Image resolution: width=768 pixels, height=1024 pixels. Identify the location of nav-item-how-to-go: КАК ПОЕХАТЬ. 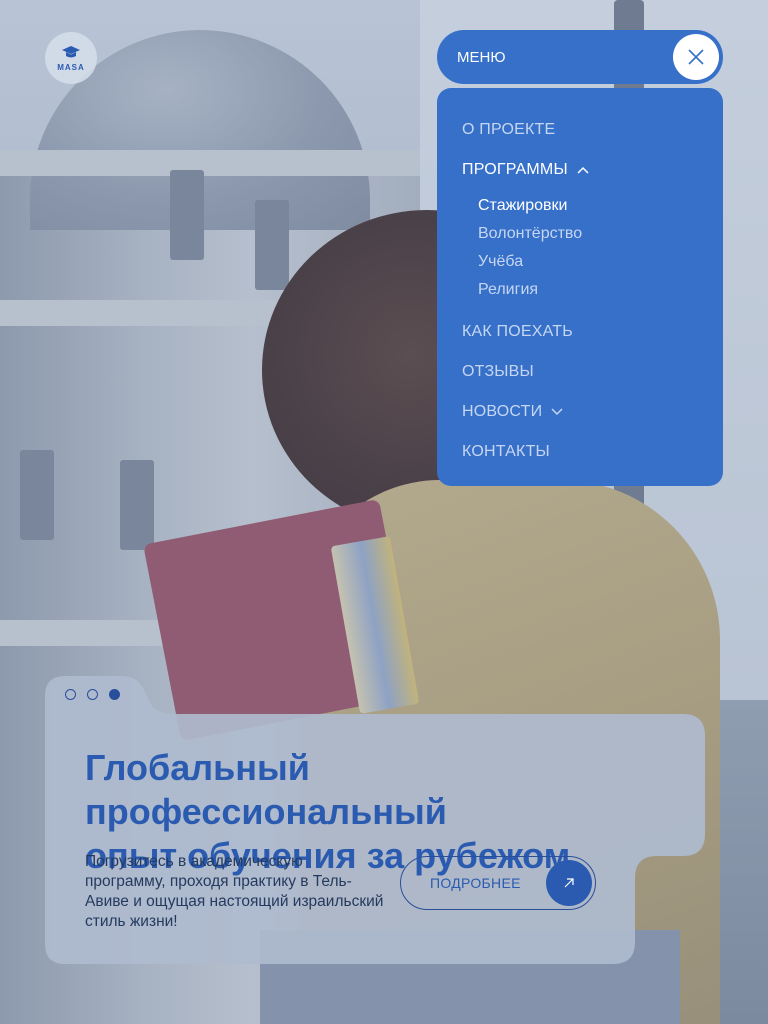
(580, 332).